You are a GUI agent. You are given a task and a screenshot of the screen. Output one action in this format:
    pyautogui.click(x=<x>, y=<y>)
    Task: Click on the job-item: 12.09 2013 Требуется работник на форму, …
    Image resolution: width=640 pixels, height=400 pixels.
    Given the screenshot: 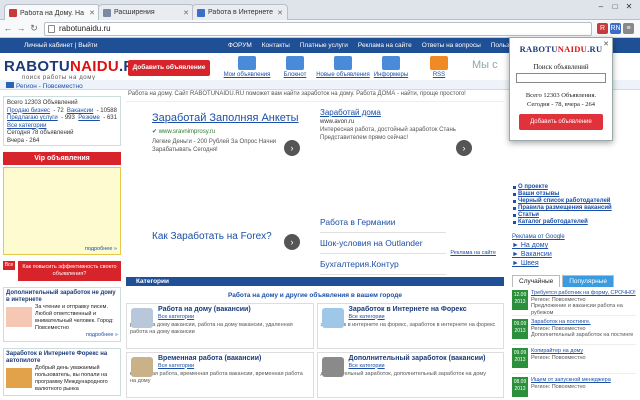 What is the action you would take?
    pyautogui.click(x=574, y=303)
    